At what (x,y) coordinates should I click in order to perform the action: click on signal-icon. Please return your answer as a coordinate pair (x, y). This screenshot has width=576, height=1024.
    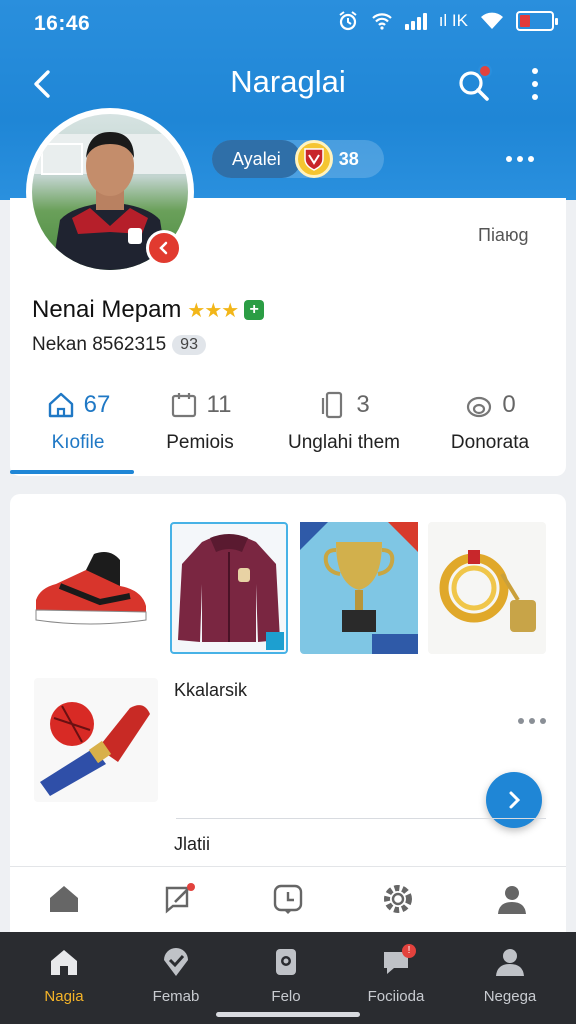
    Looking at the image, I should click on (415, 21).